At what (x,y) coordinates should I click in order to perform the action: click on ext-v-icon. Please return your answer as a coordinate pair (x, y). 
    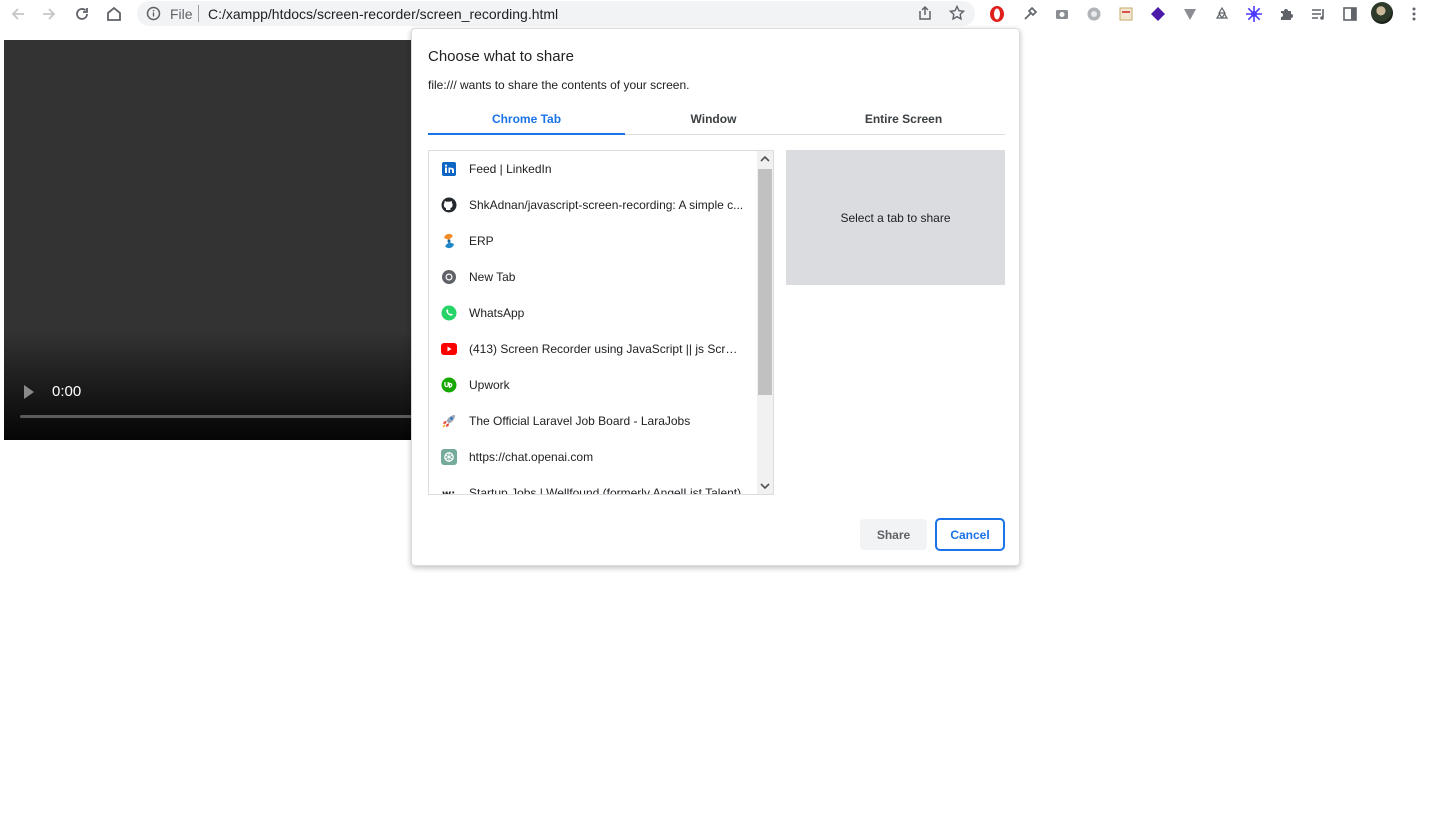
    Looking at the image, I should click on (1190, 14).